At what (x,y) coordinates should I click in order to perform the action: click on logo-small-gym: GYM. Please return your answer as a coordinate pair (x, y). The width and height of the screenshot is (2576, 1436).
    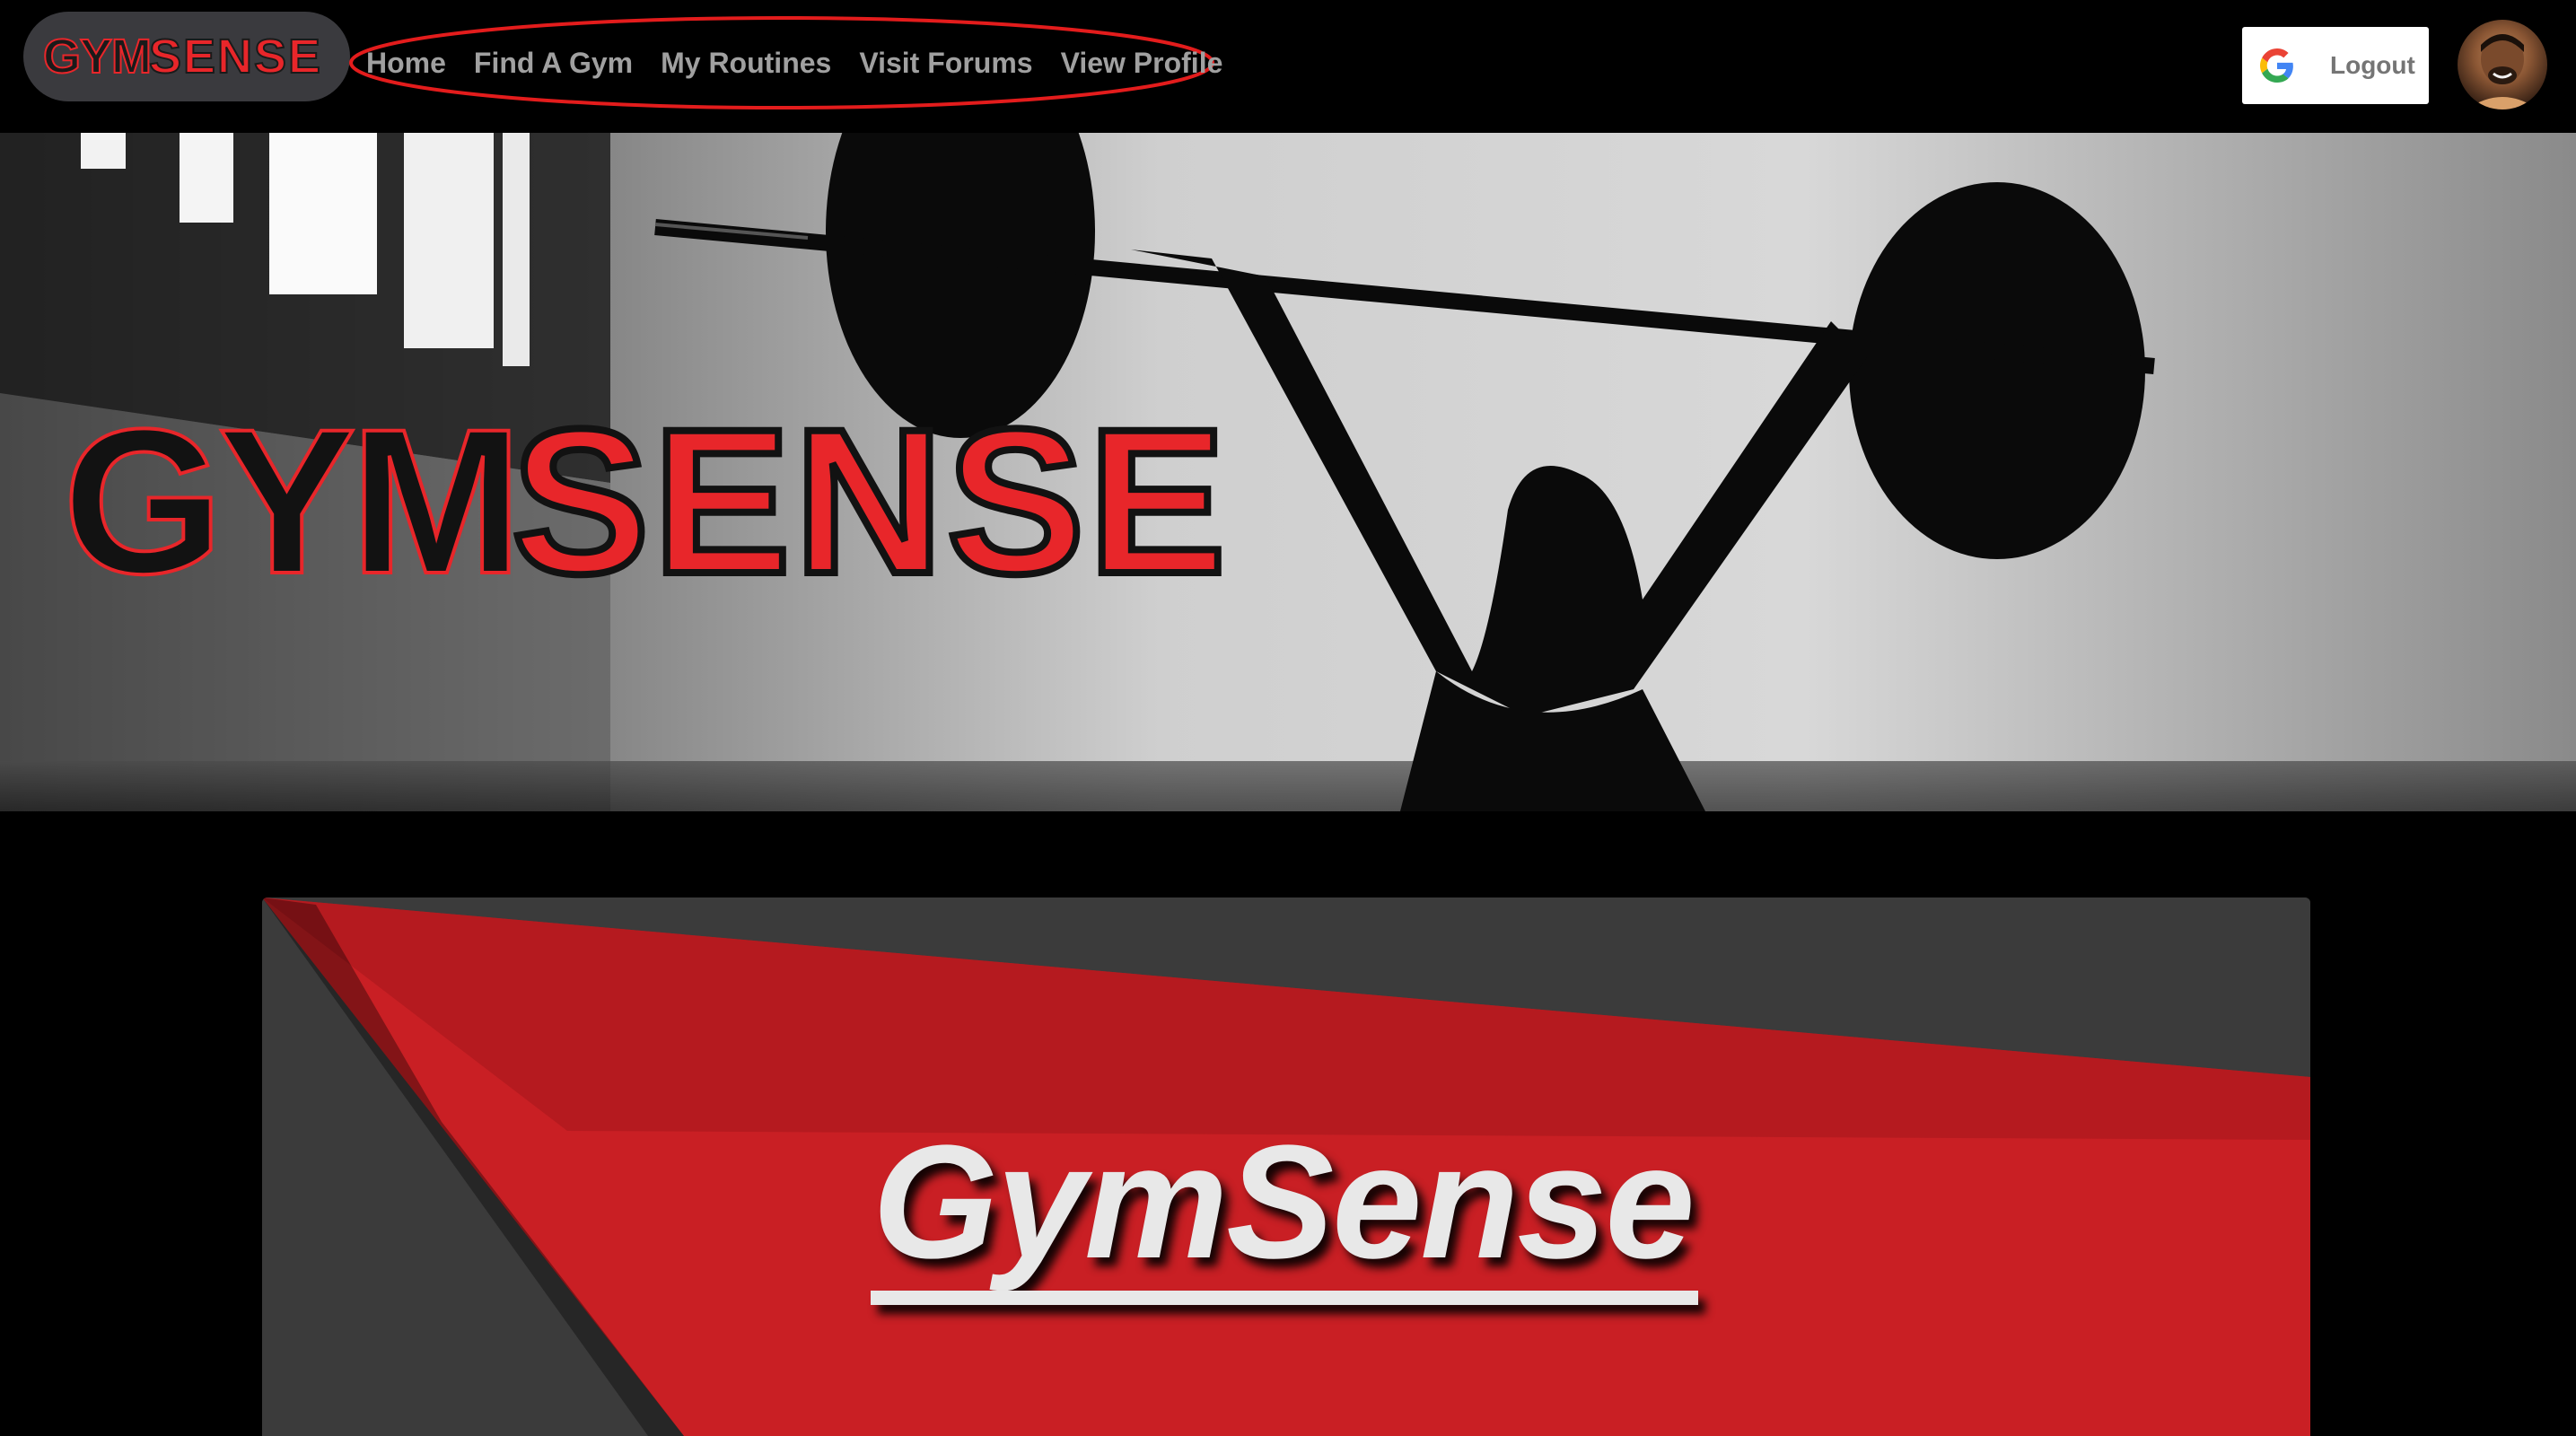
    Looking at the image, I should click on (97, 56).